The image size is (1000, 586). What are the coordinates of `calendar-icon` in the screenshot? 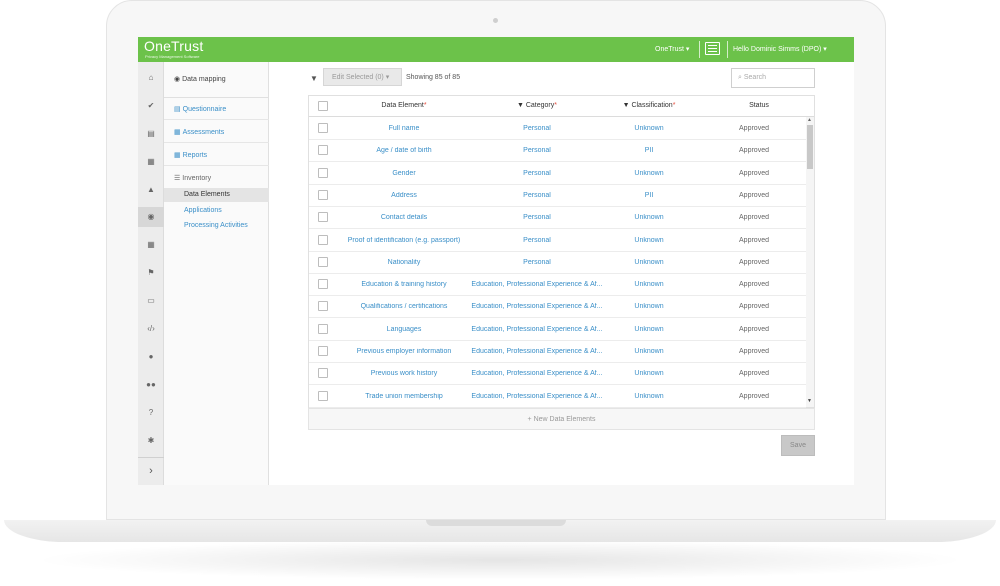 It's located at (712, 48).